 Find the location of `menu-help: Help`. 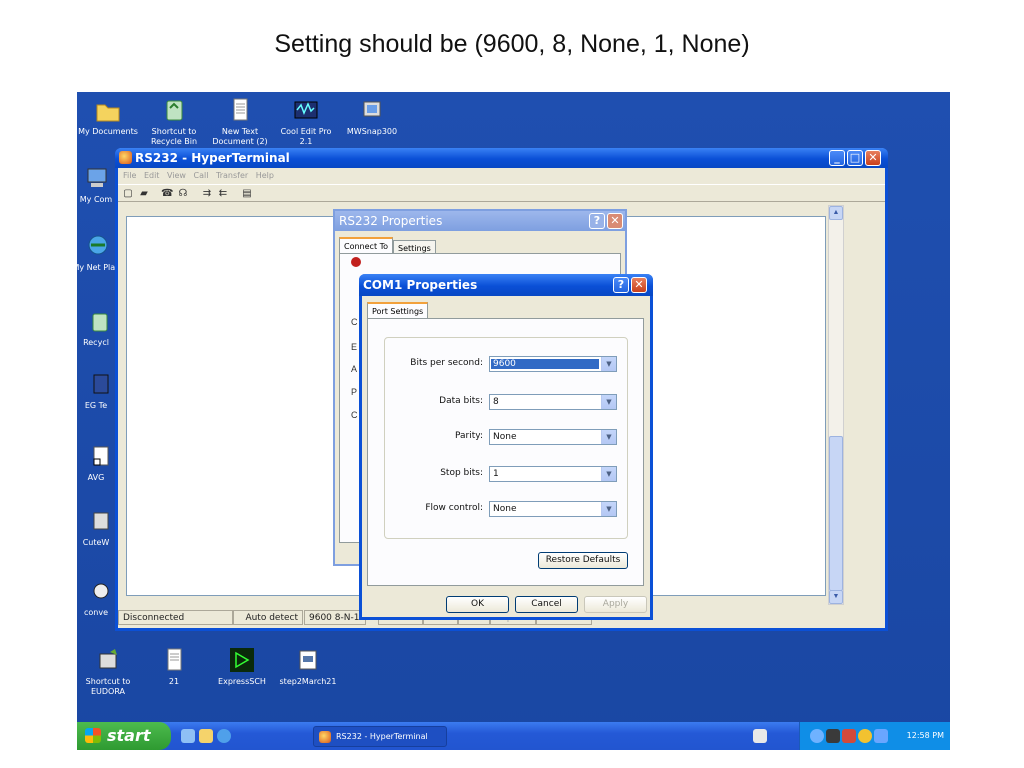

menu-help: Help is located at coordinates (265, 175).